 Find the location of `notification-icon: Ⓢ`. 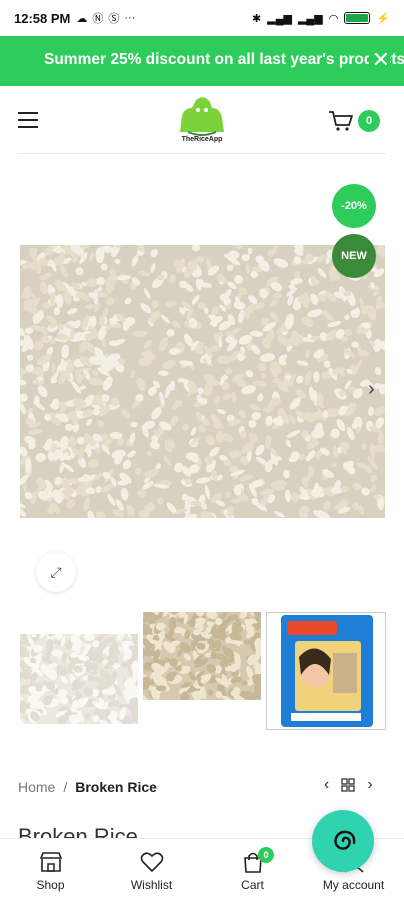

notification-icon: Ⓢ is located at coordinates (114, 19).